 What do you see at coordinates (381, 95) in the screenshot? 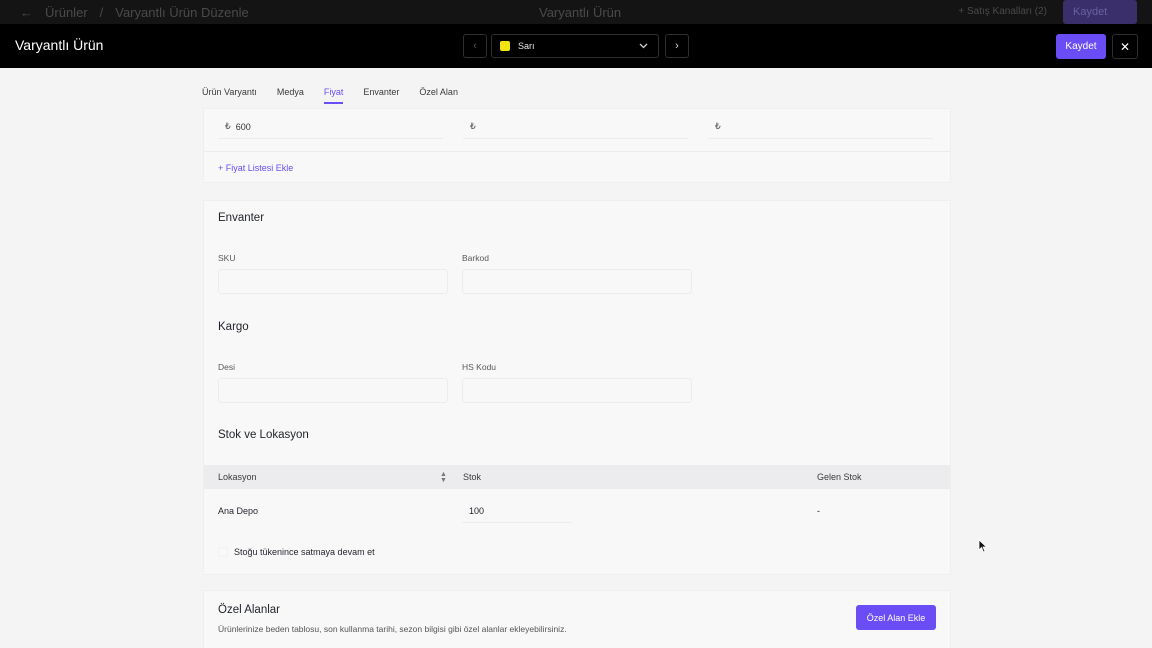
I see `tab-inventory: Envanter` at bounding box center [381, 95].